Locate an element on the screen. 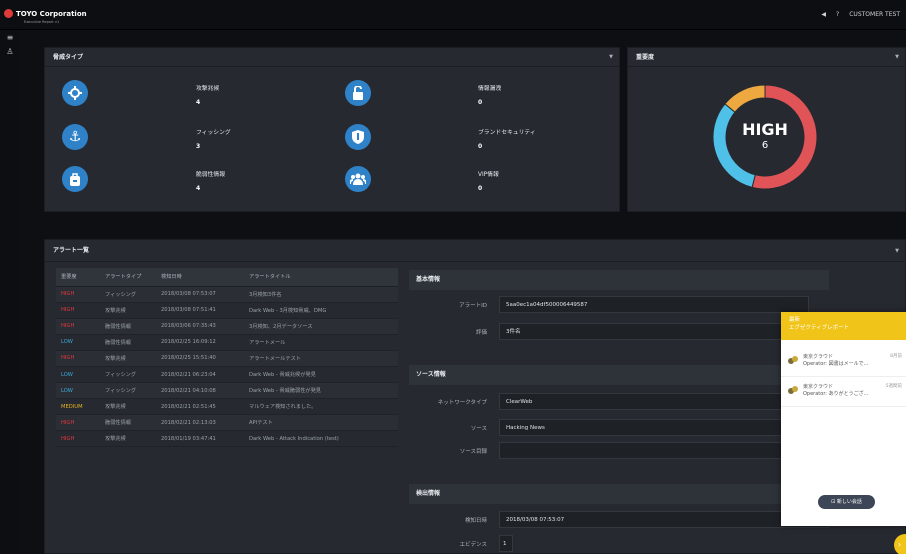 This screenshot has width=906, height=554. chat-time: 8月前 is located at coordinates (896, 356).